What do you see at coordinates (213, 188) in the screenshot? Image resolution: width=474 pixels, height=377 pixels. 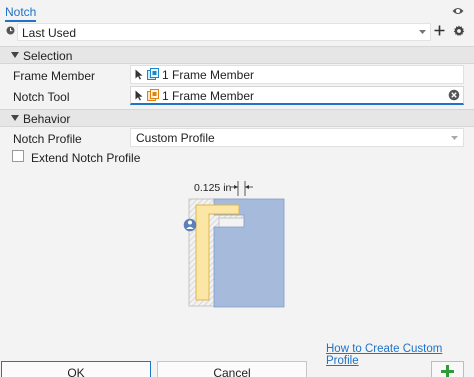 I see `dimension-label: 0.125 in` at bounding box center [213, 188].